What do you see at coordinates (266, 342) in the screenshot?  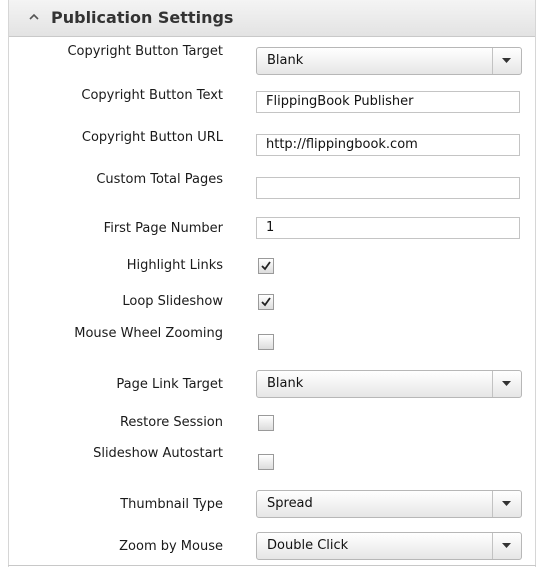 I see `mouse-wheel-zooming-checkbox` at bounding box center [266, 342].